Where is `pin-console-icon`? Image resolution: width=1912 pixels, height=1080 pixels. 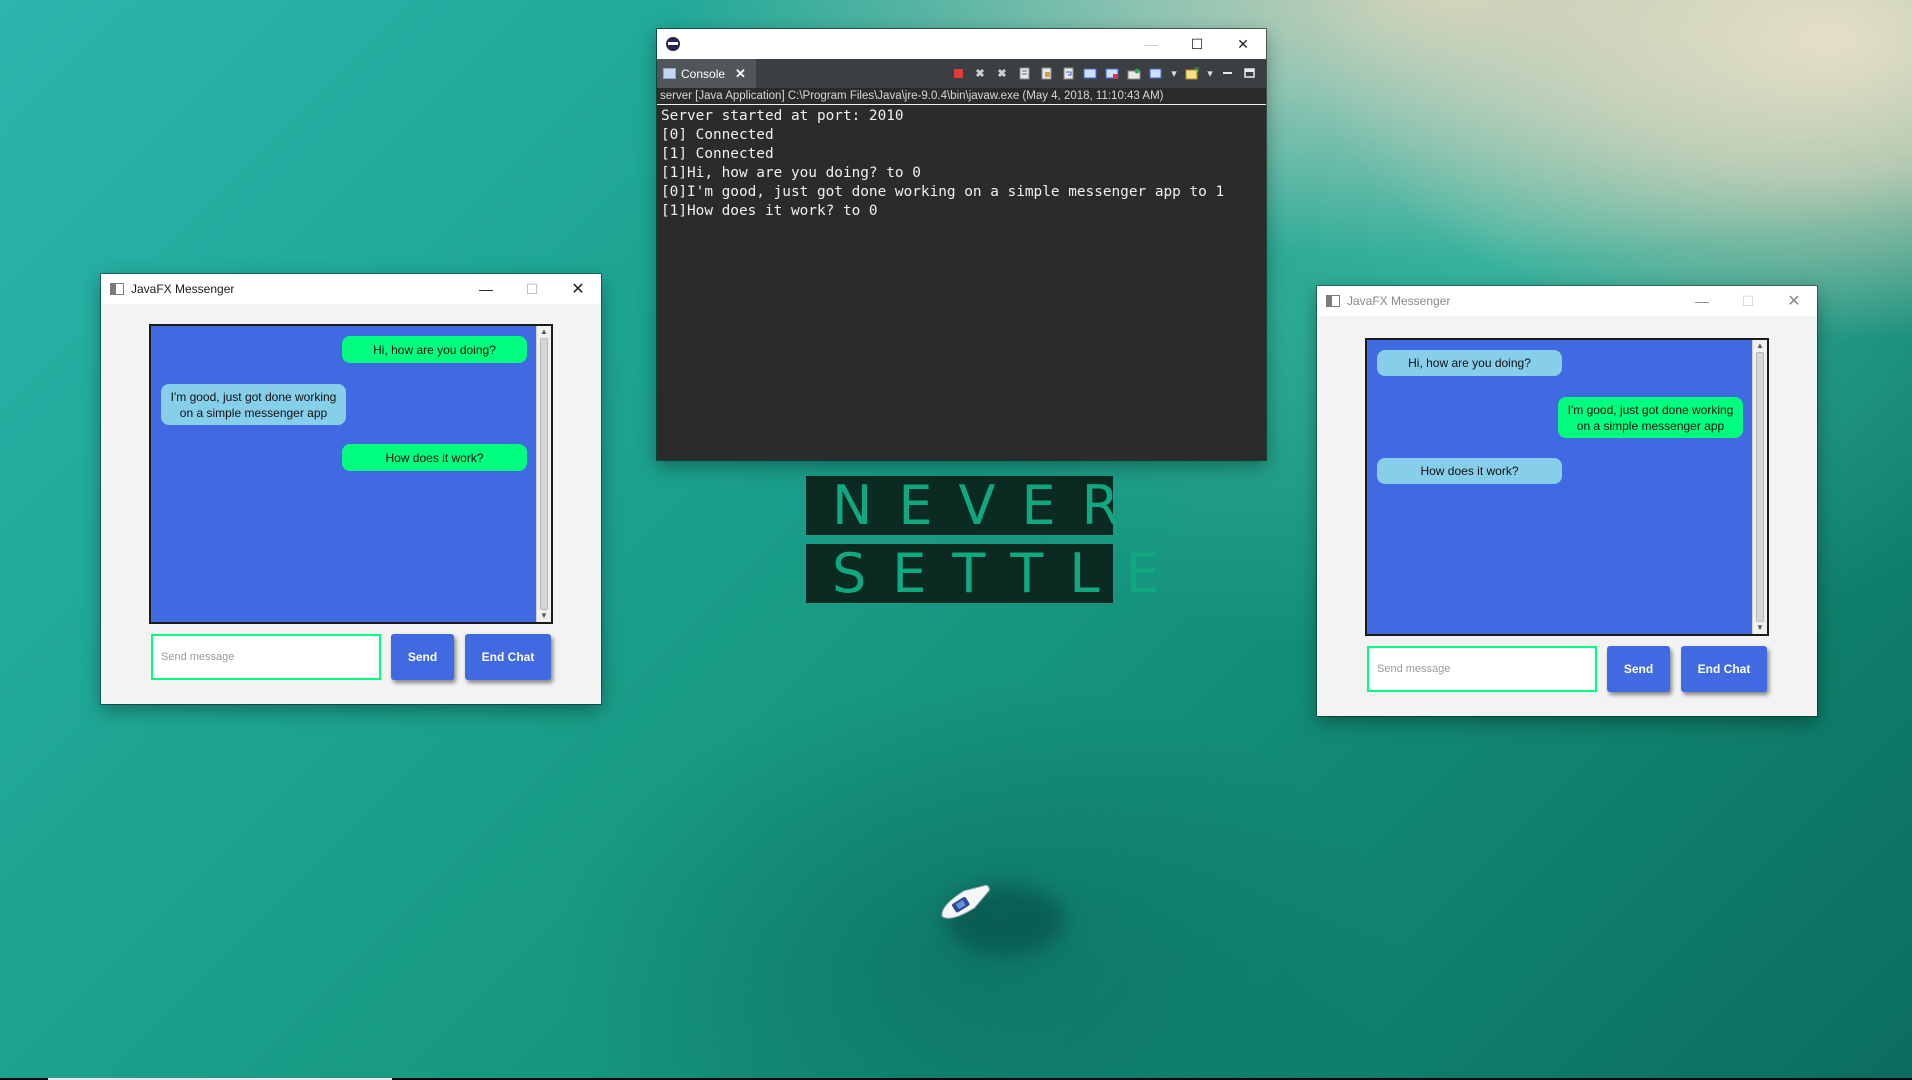
pin-console-icon is located at coordinates (1134, 73).